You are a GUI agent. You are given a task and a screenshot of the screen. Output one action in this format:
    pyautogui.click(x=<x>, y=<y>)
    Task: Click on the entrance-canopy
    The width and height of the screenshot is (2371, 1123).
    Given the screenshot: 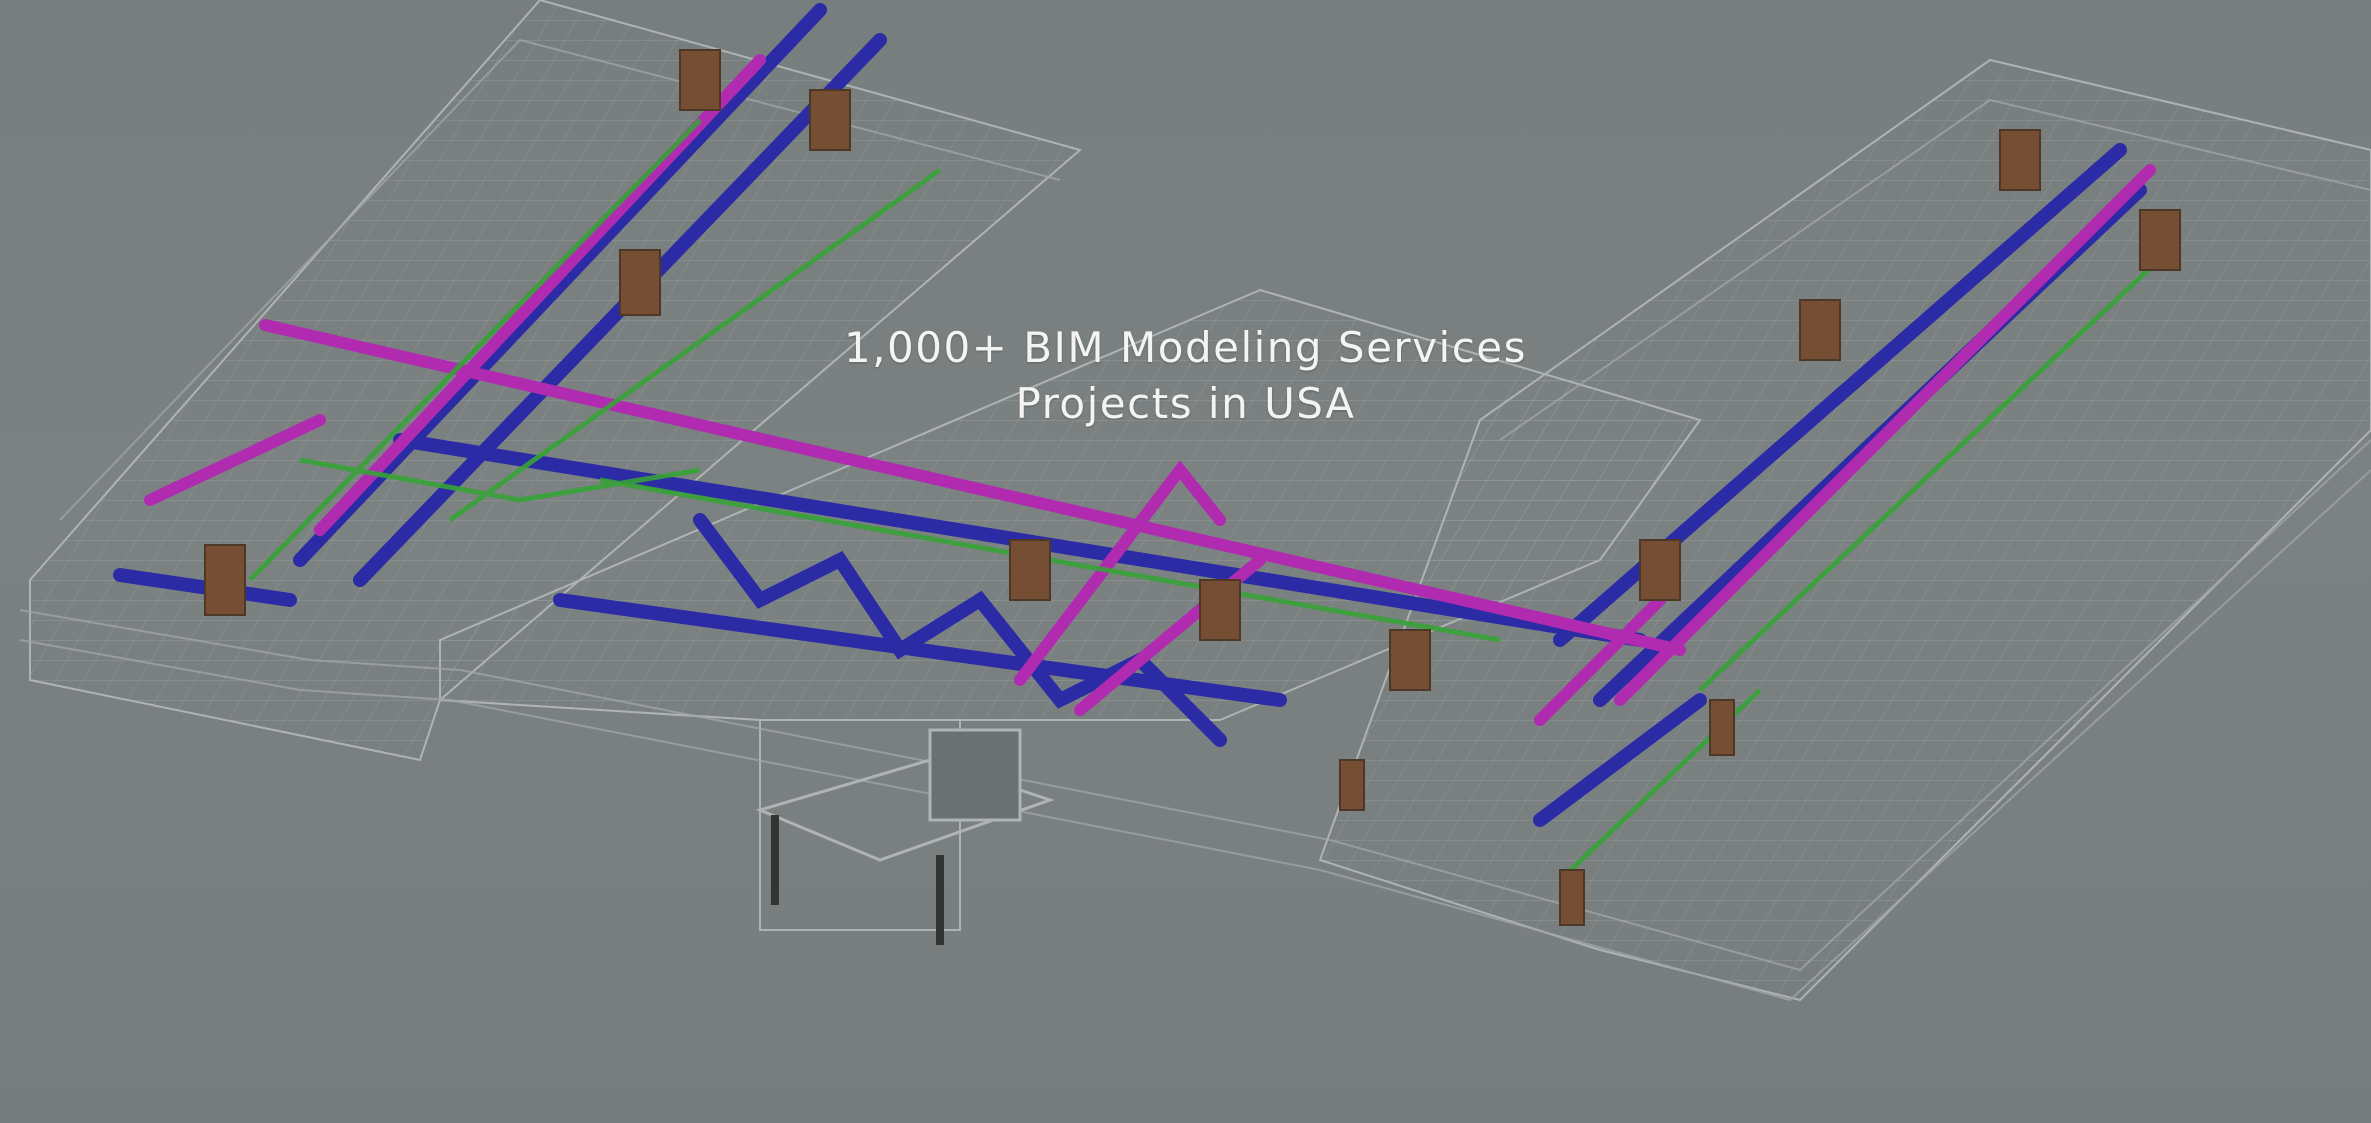 What is the action you would take?
    pyautogui.click(x=905, y=836)
    